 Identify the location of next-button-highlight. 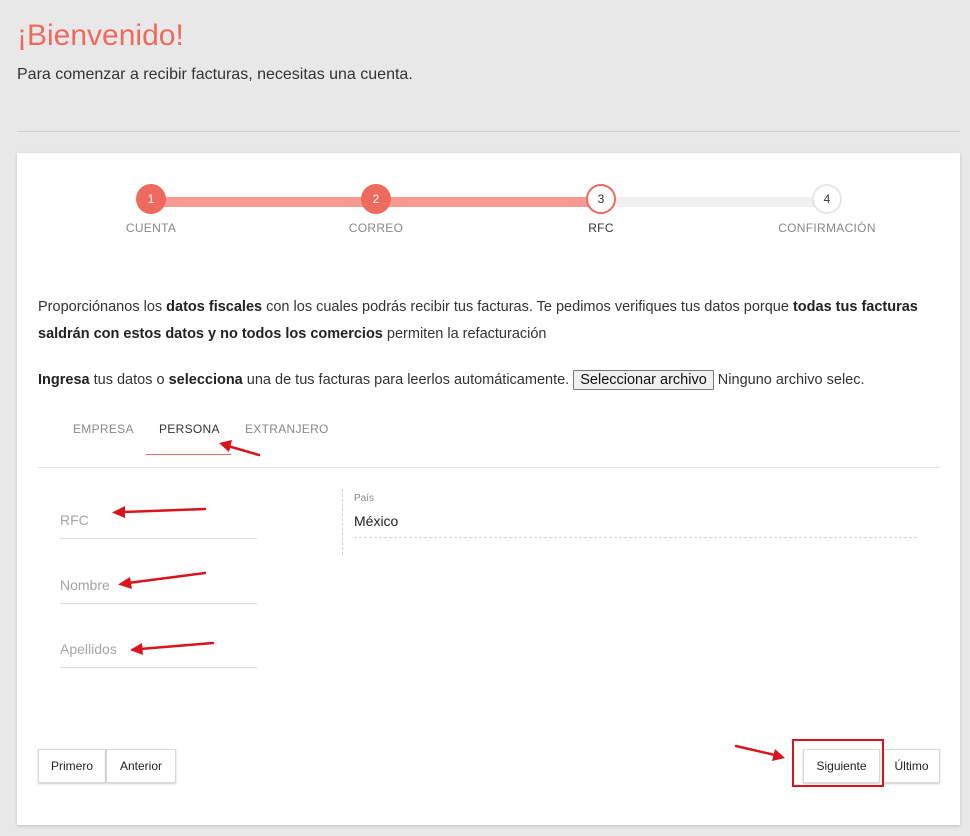
(838, 763).